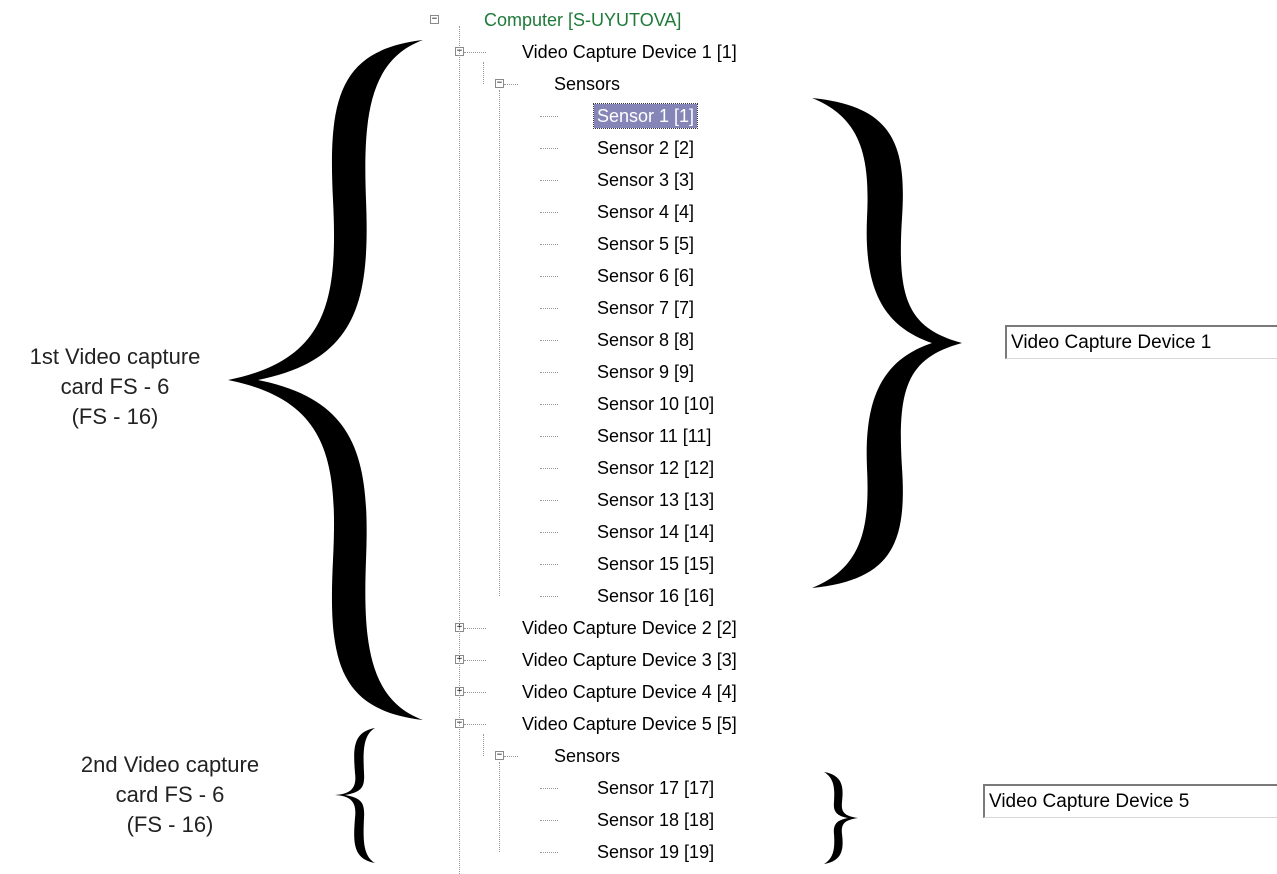  I want to click on tree-device-1: Video Capture Device 1 [1], so click(629, 52).